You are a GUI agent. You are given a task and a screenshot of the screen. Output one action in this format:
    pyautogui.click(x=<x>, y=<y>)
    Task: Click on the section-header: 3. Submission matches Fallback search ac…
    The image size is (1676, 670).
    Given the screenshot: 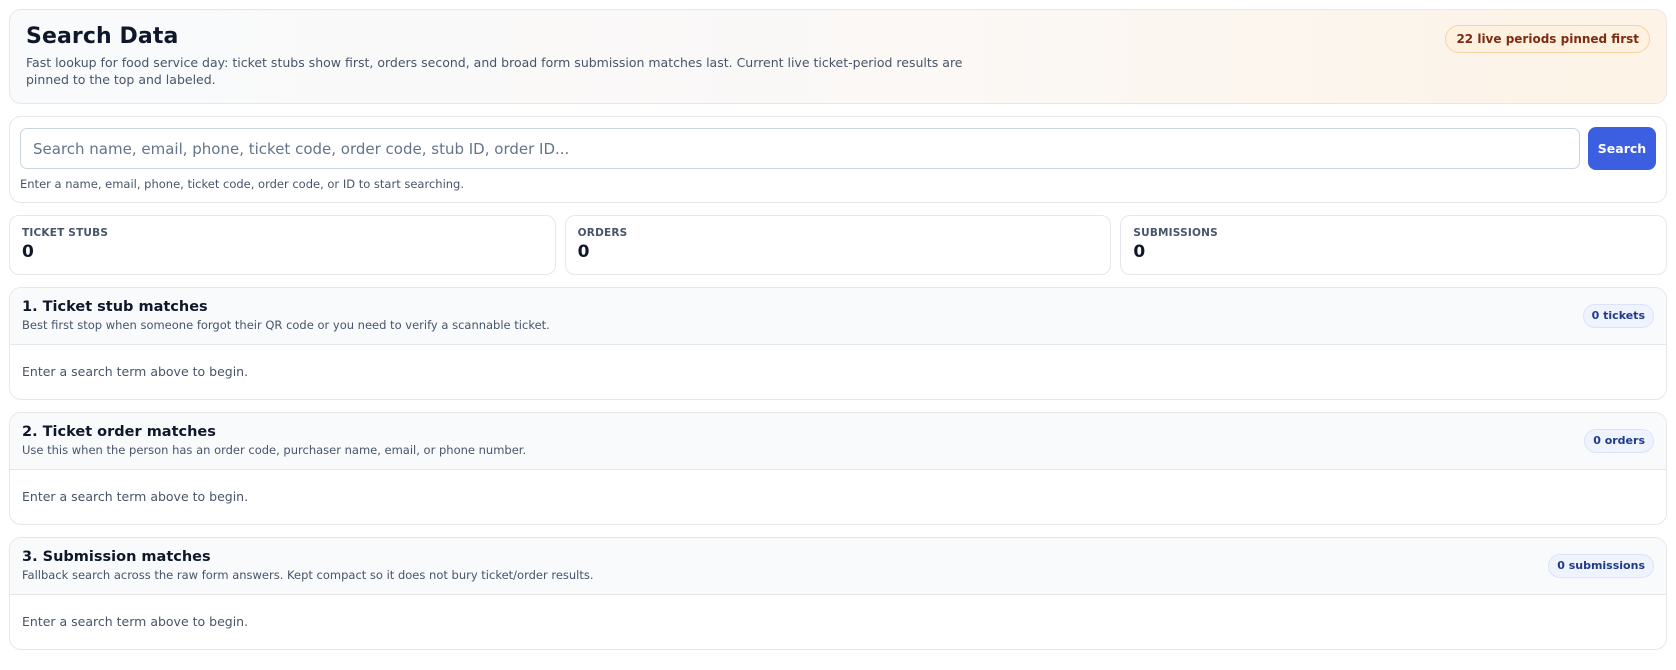 What is the action you would take?
    pyautogui.click(x=838, y=566)
    